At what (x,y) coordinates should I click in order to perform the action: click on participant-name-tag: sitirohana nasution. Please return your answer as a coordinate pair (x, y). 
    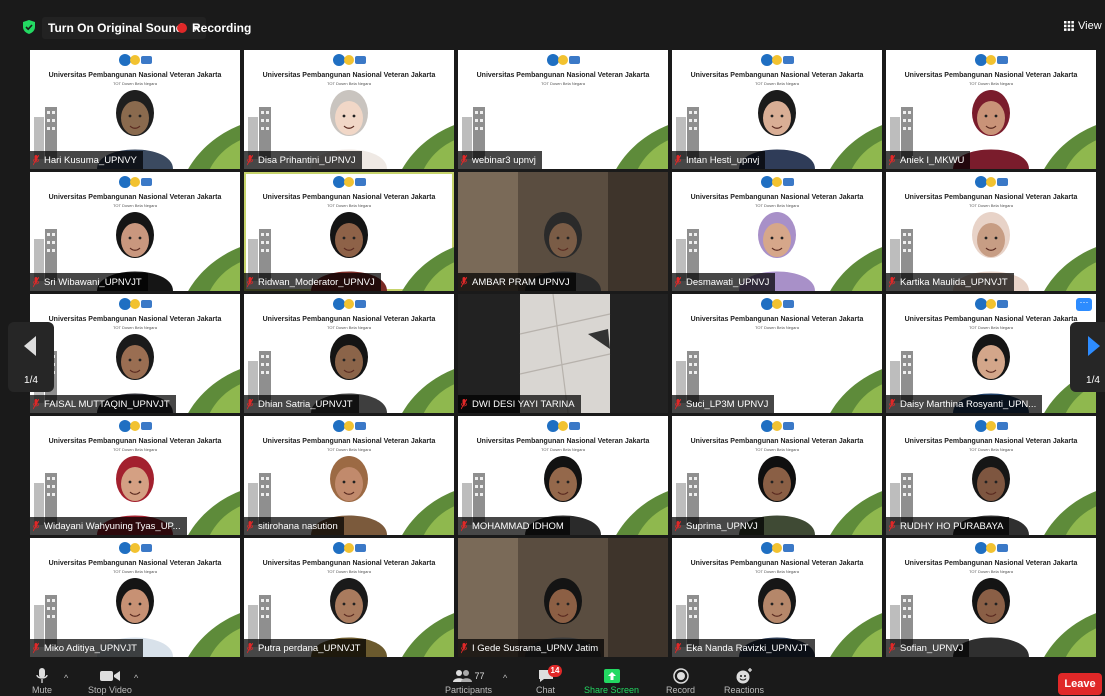
    Looking at the image, I should click on (294, 526).